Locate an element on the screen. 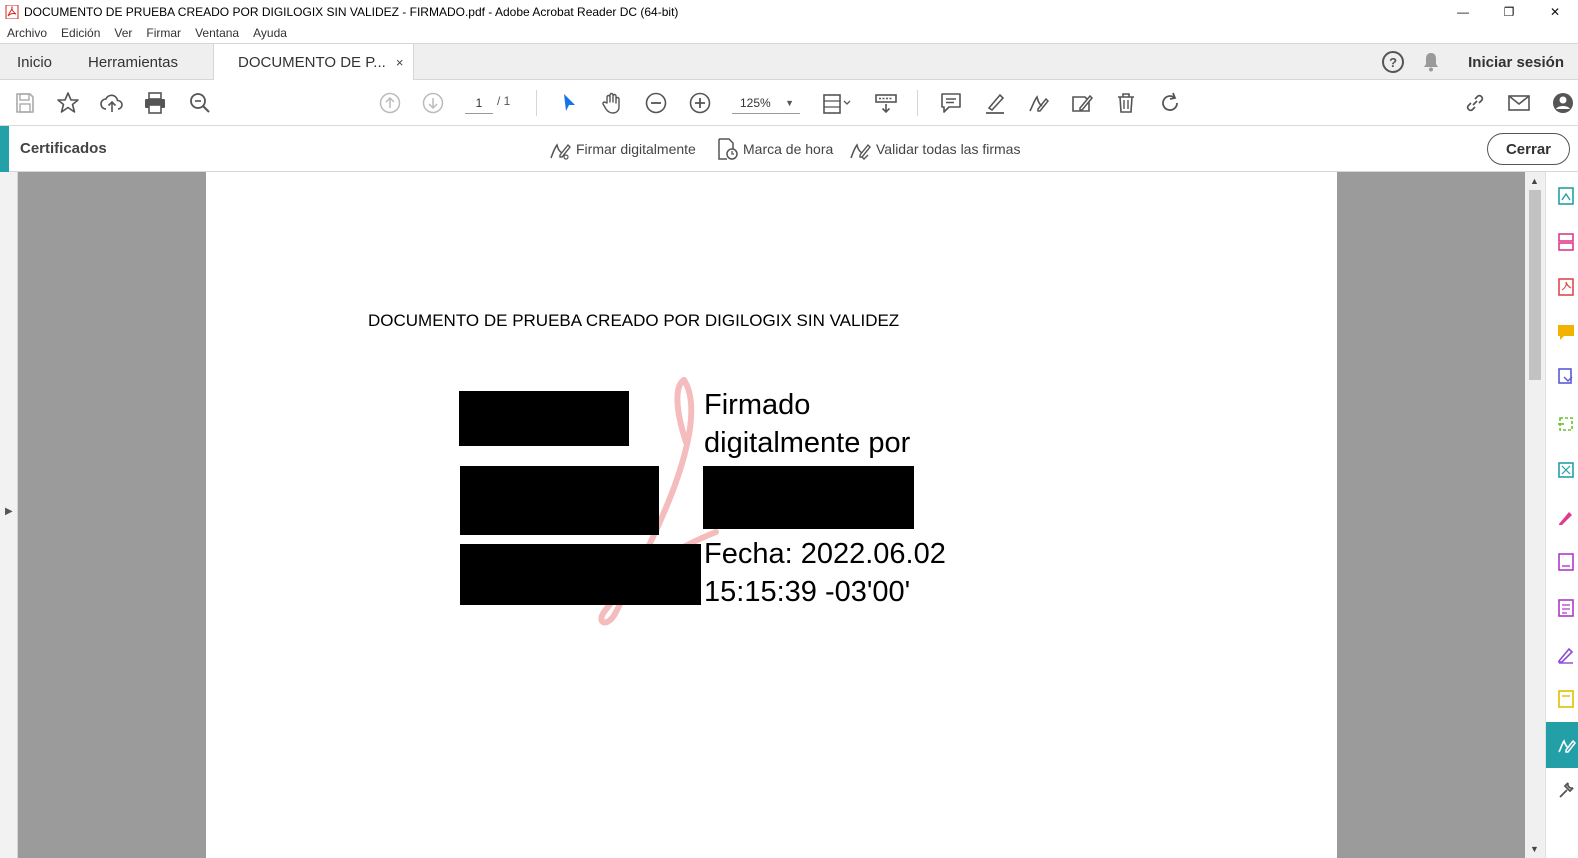 The height and width of the screenshot is (858, 1578). select-cursor-icon is located at coordinates (569, 103).